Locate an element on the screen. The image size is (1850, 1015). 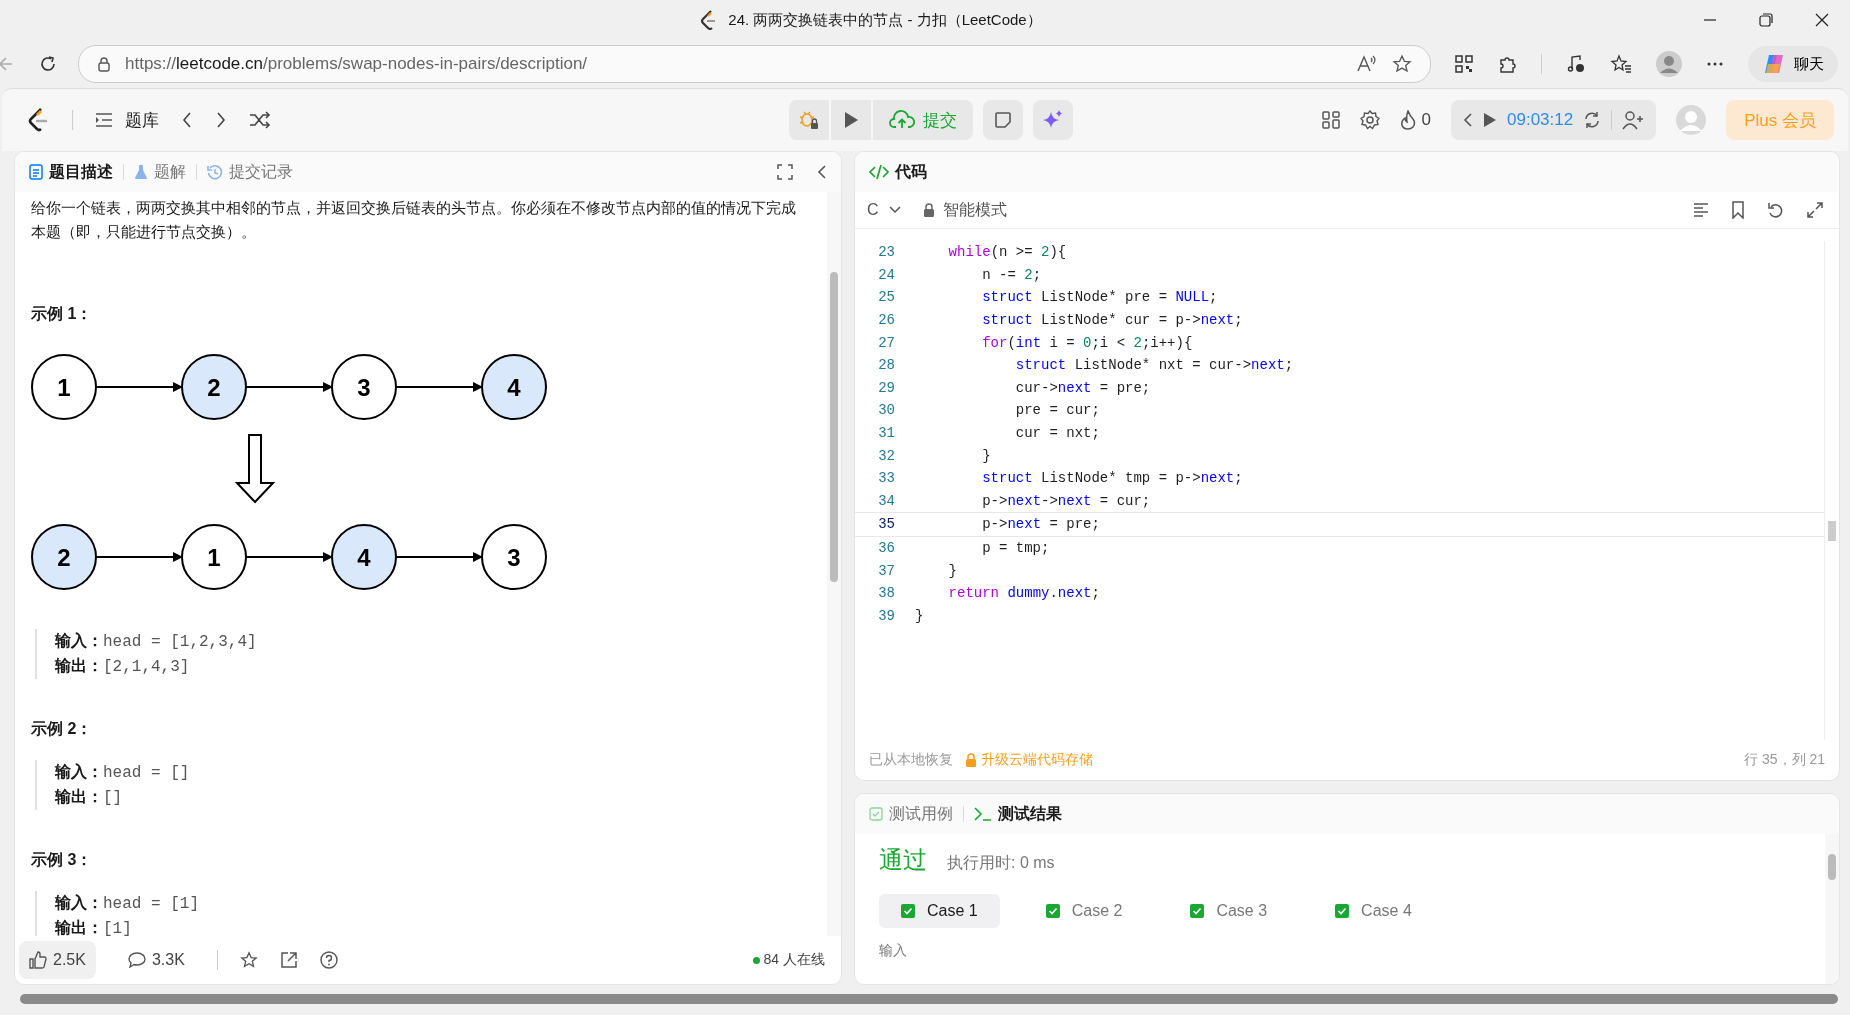
output-label: 输出： is located at coordinates (79, 665).